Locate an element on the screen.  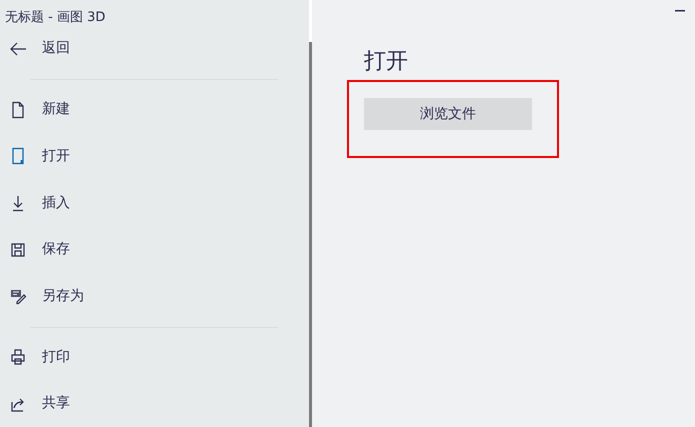
minimize-icon is located at coordinates (680, 11).